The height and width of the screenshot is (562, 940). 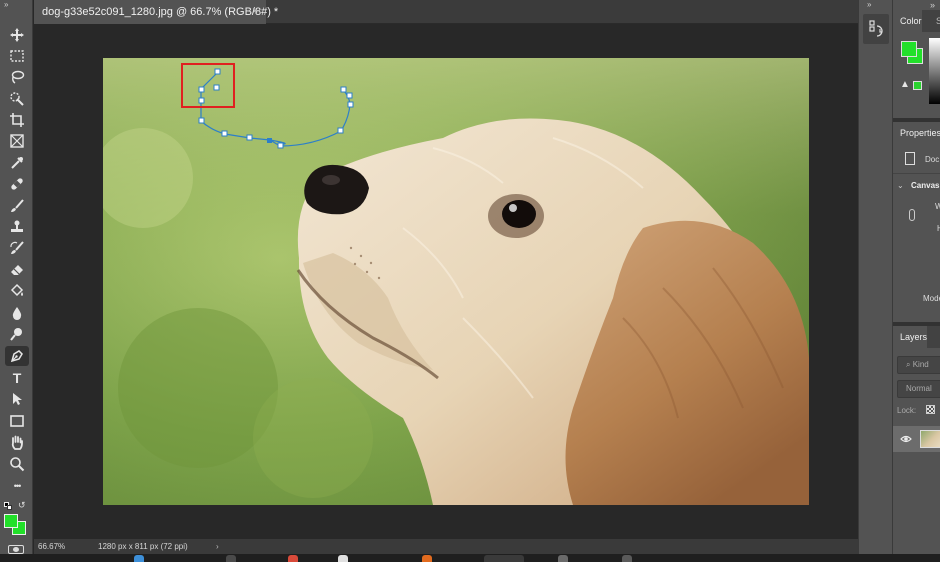 I want to click on history-brush-tool, so click(x=17, y=248).